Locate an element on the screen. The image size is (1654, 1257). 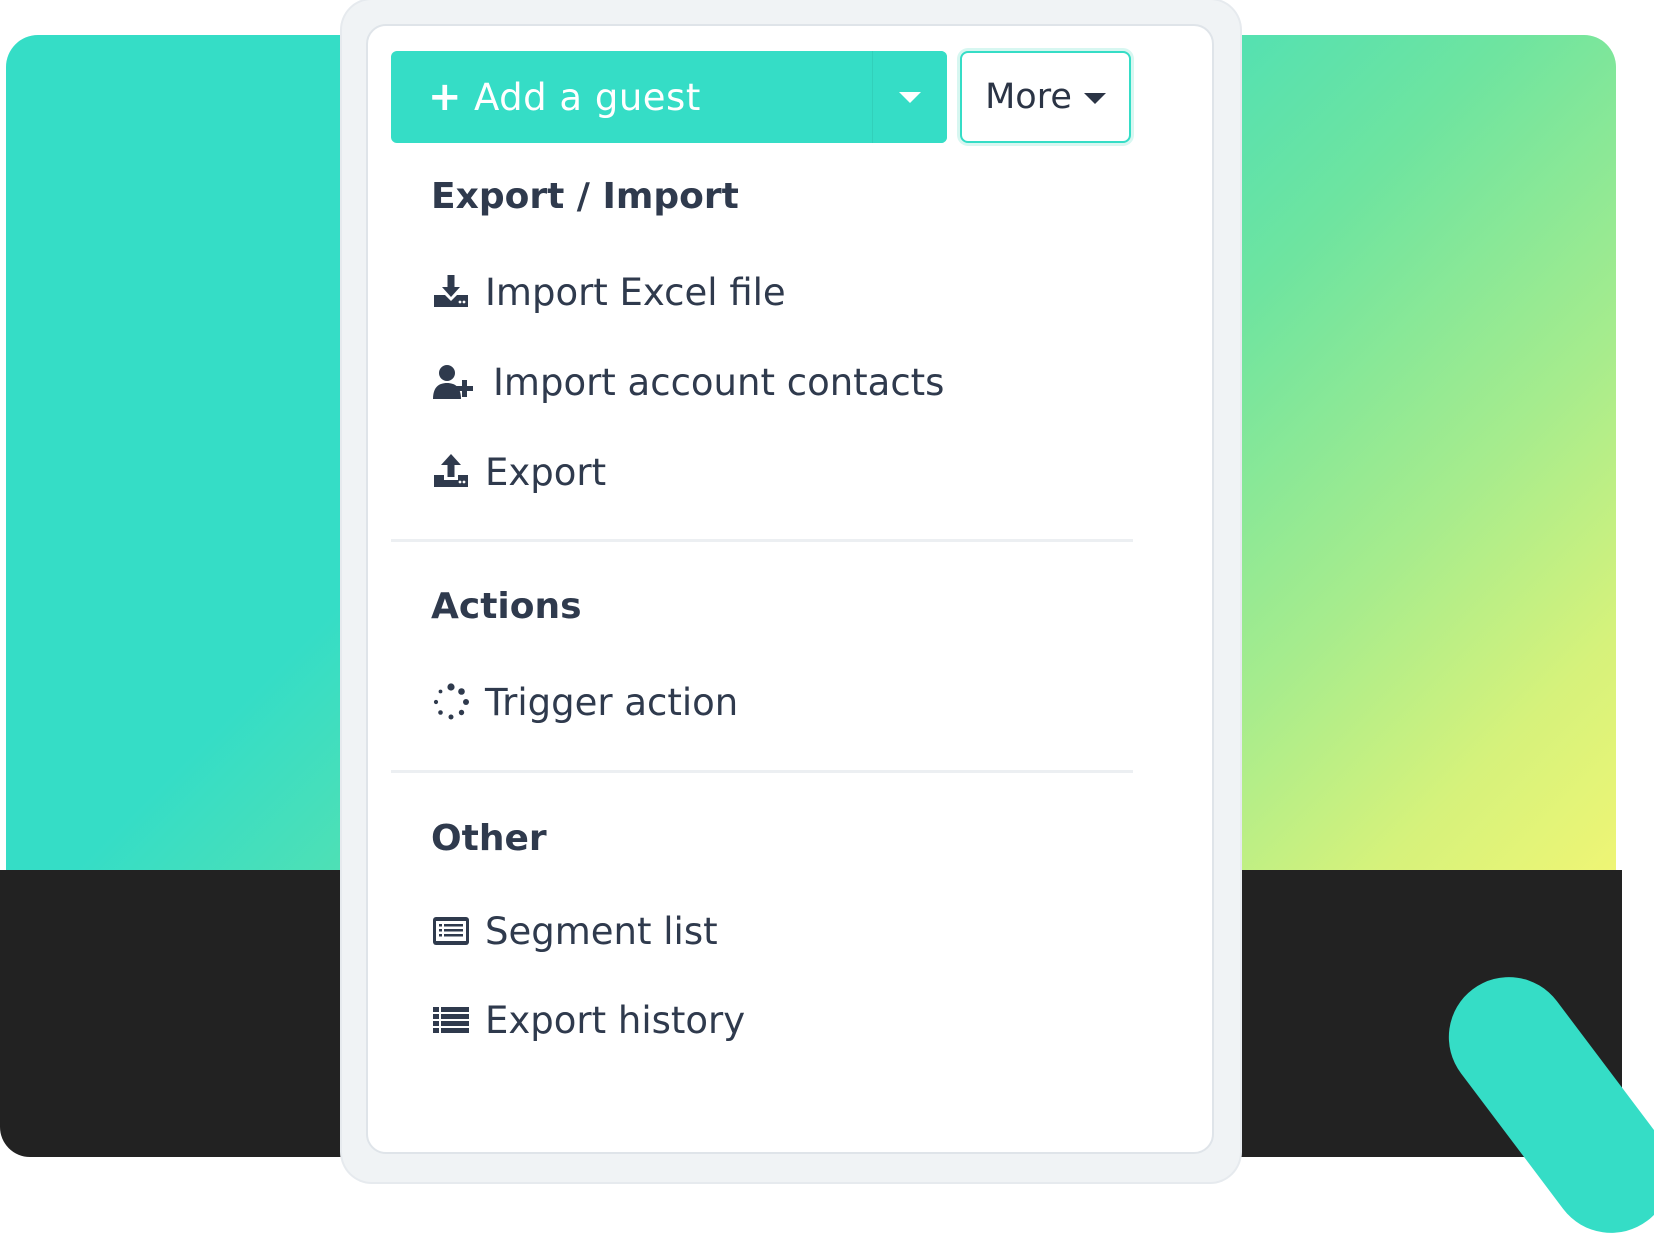
menu-item-label: Export history is located at coordinates (615, 1020).